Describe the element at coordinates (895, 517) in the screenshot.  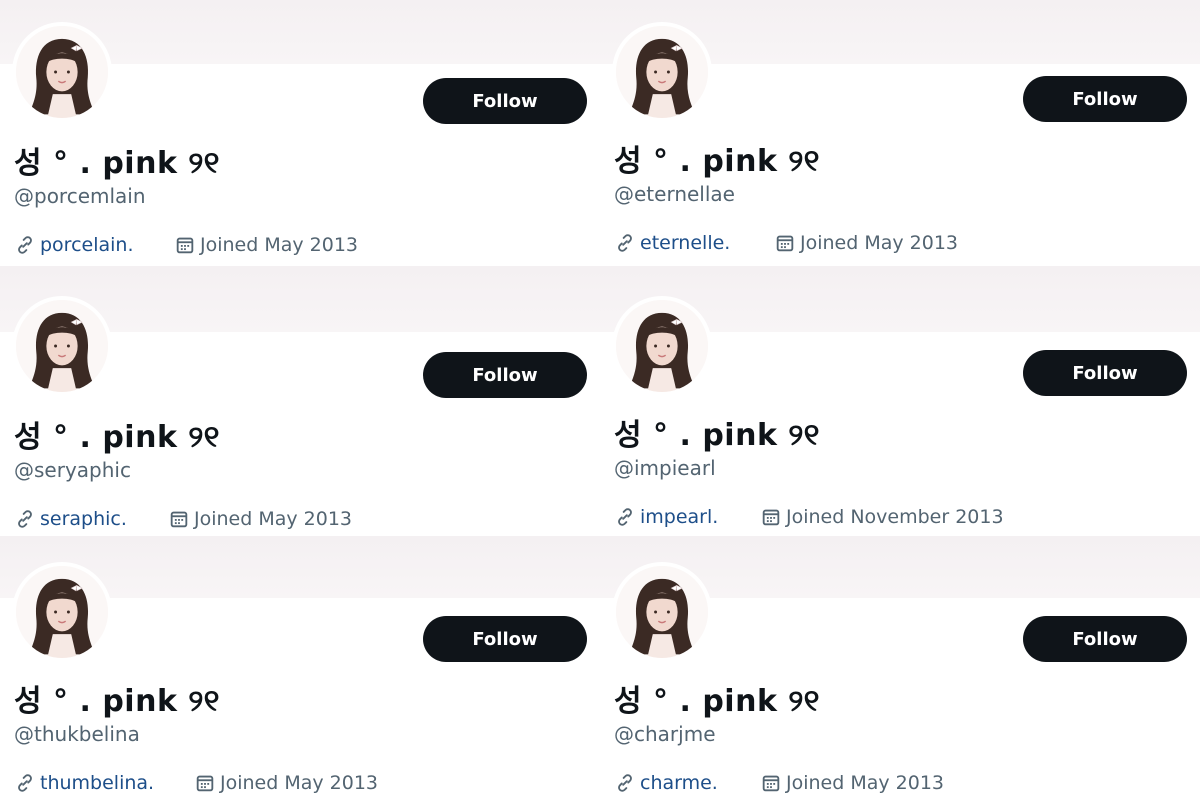
I see `joined-text: Joined November 2013` at that location.